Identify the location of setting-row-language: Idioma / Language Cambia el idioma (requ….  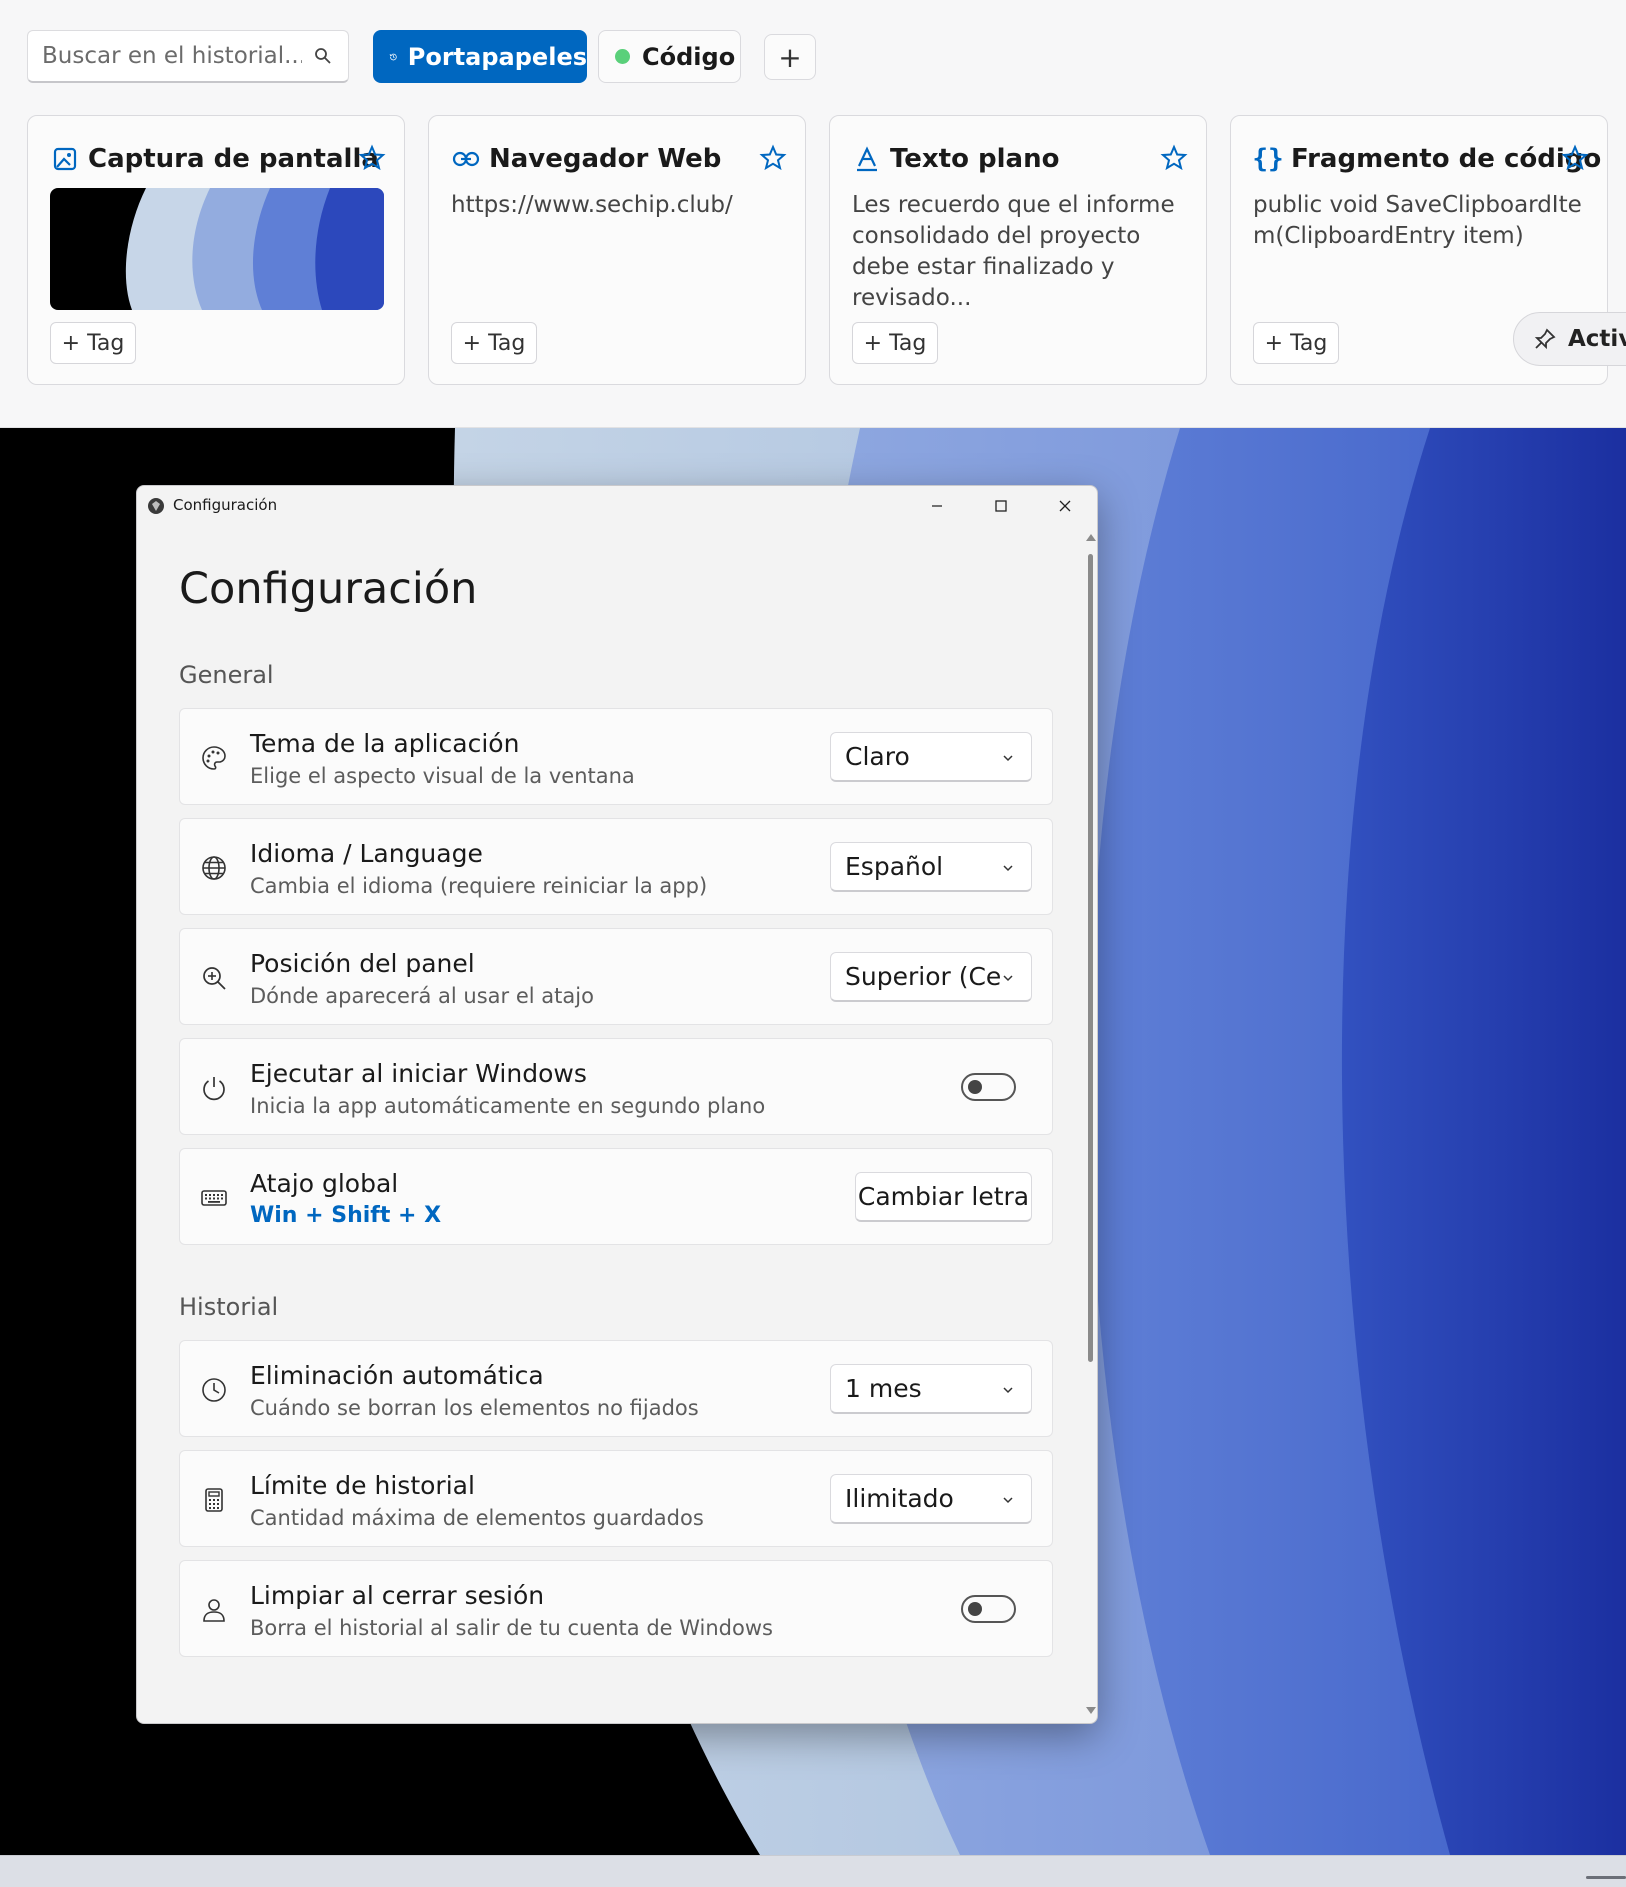
(616, 866).